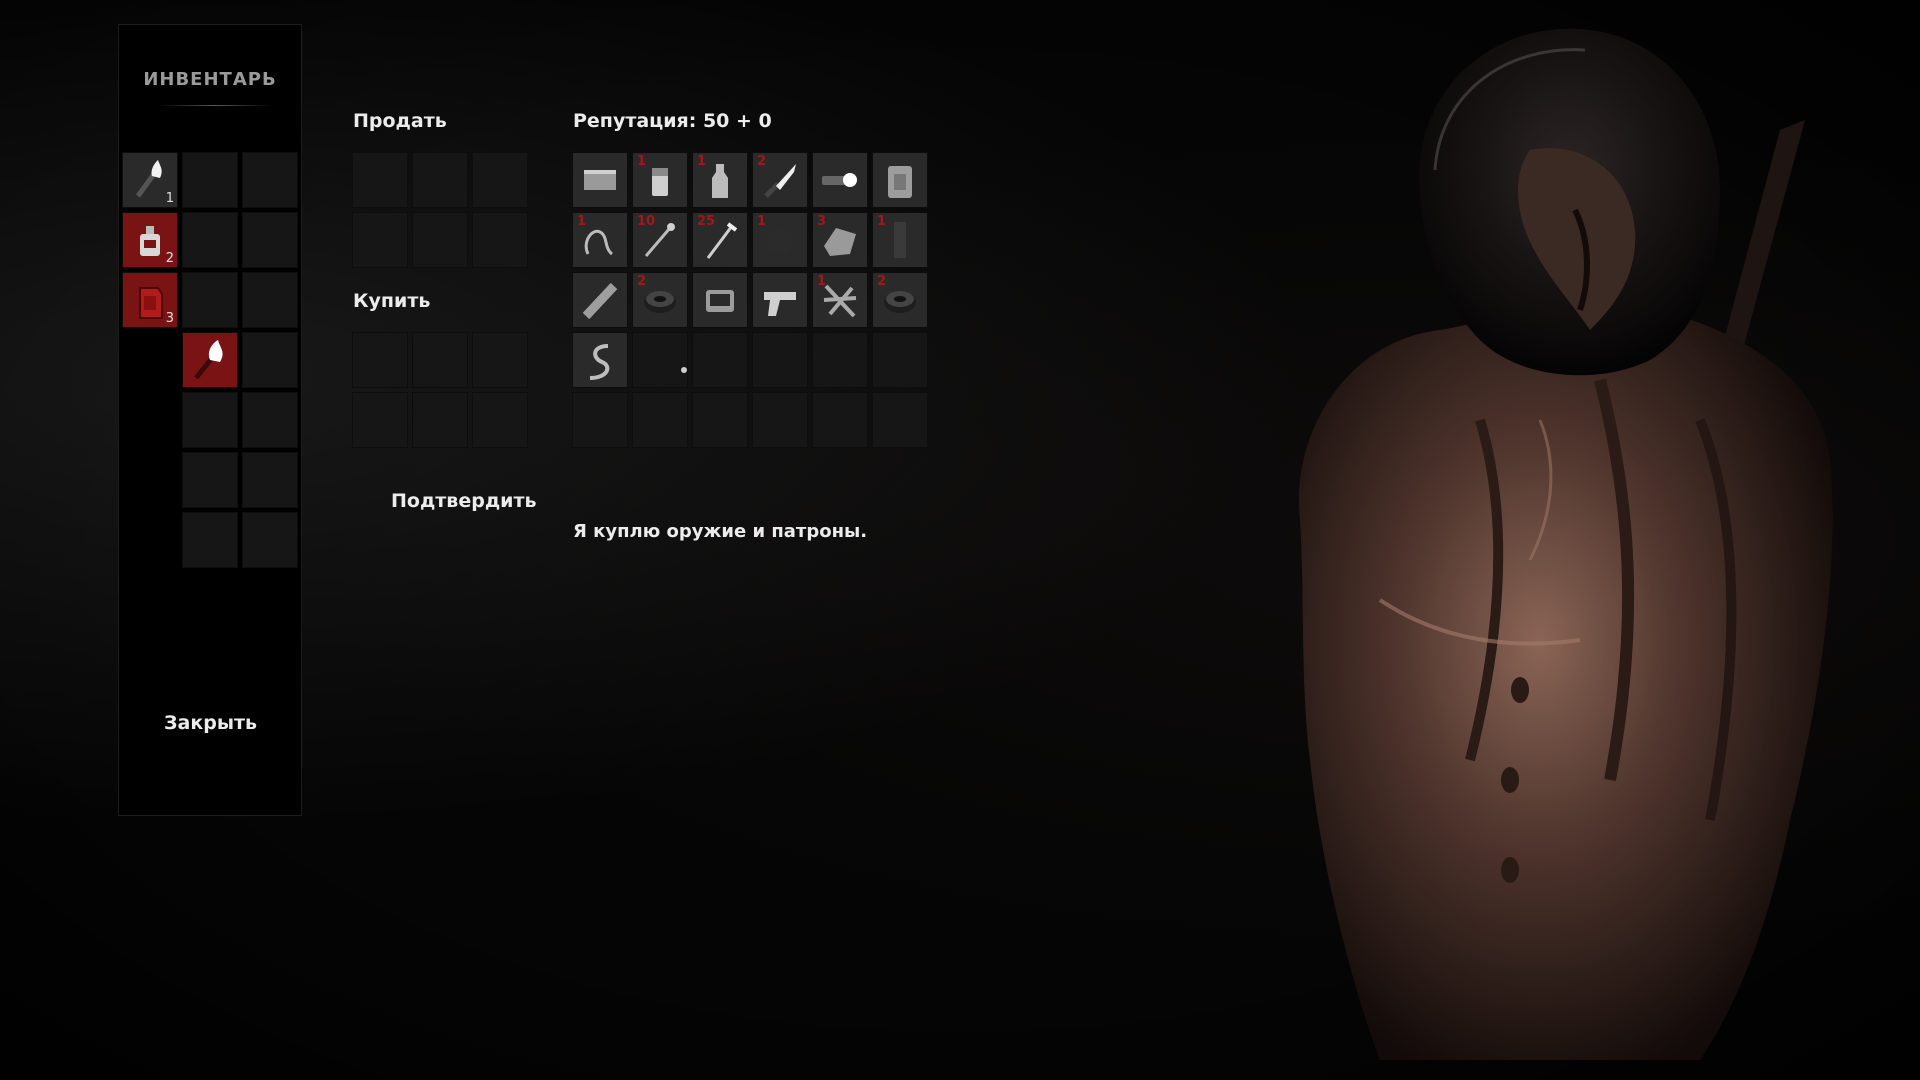 This screenshot has height=1080, width=1920. I want to click on flashlight-icon, so click(840, 180).